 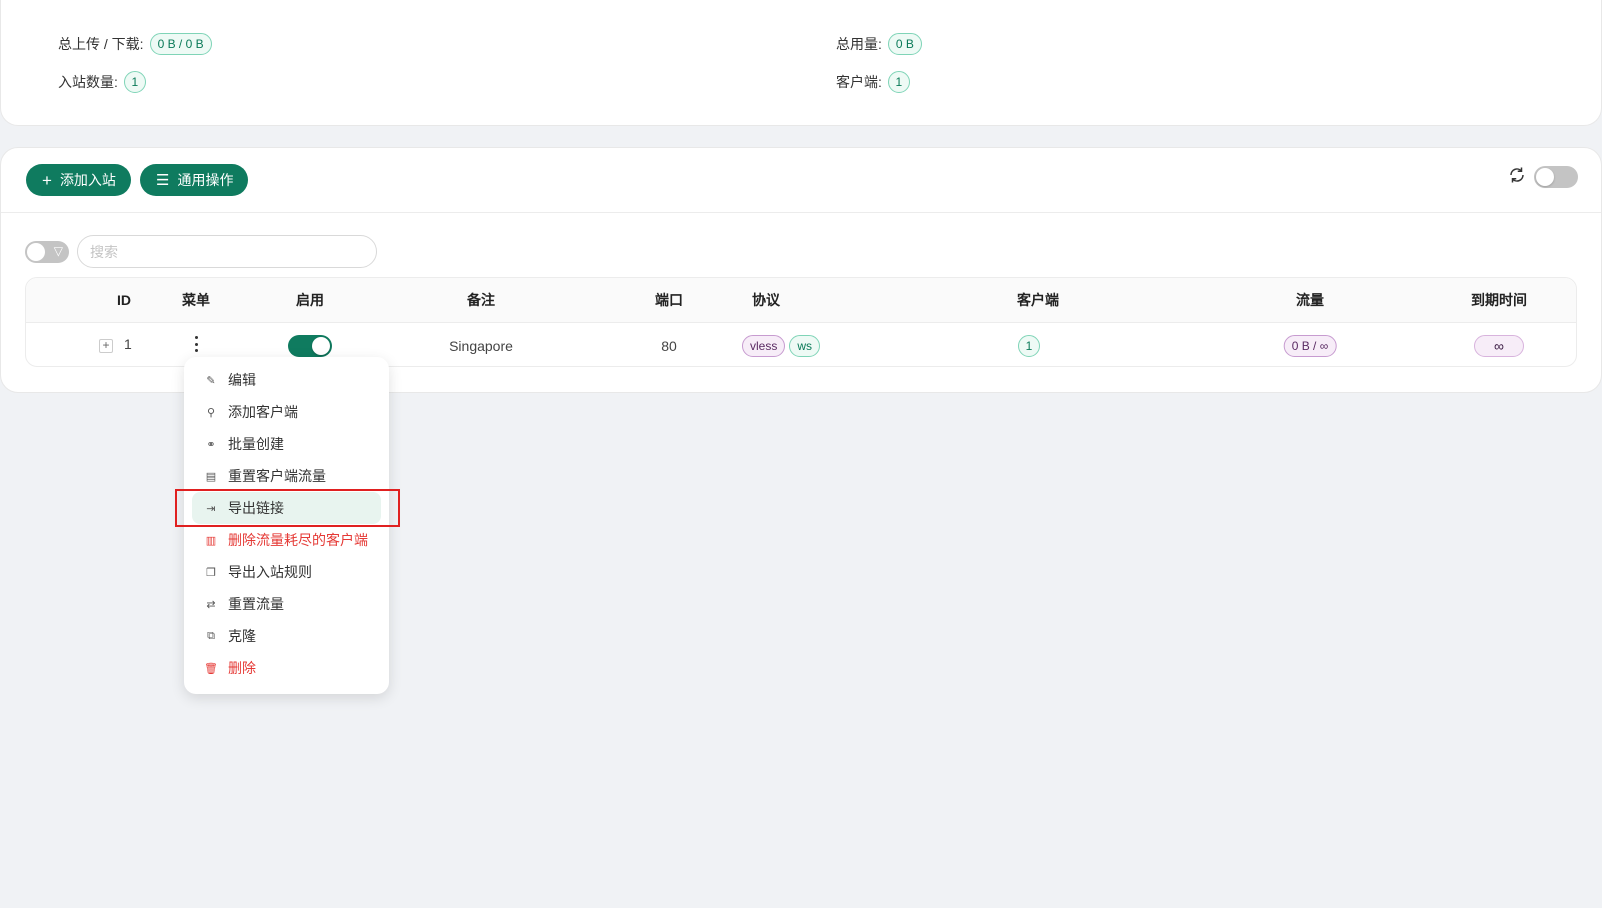 I want to click on auto-refresh-toggle, so click(x=1556, y=177).